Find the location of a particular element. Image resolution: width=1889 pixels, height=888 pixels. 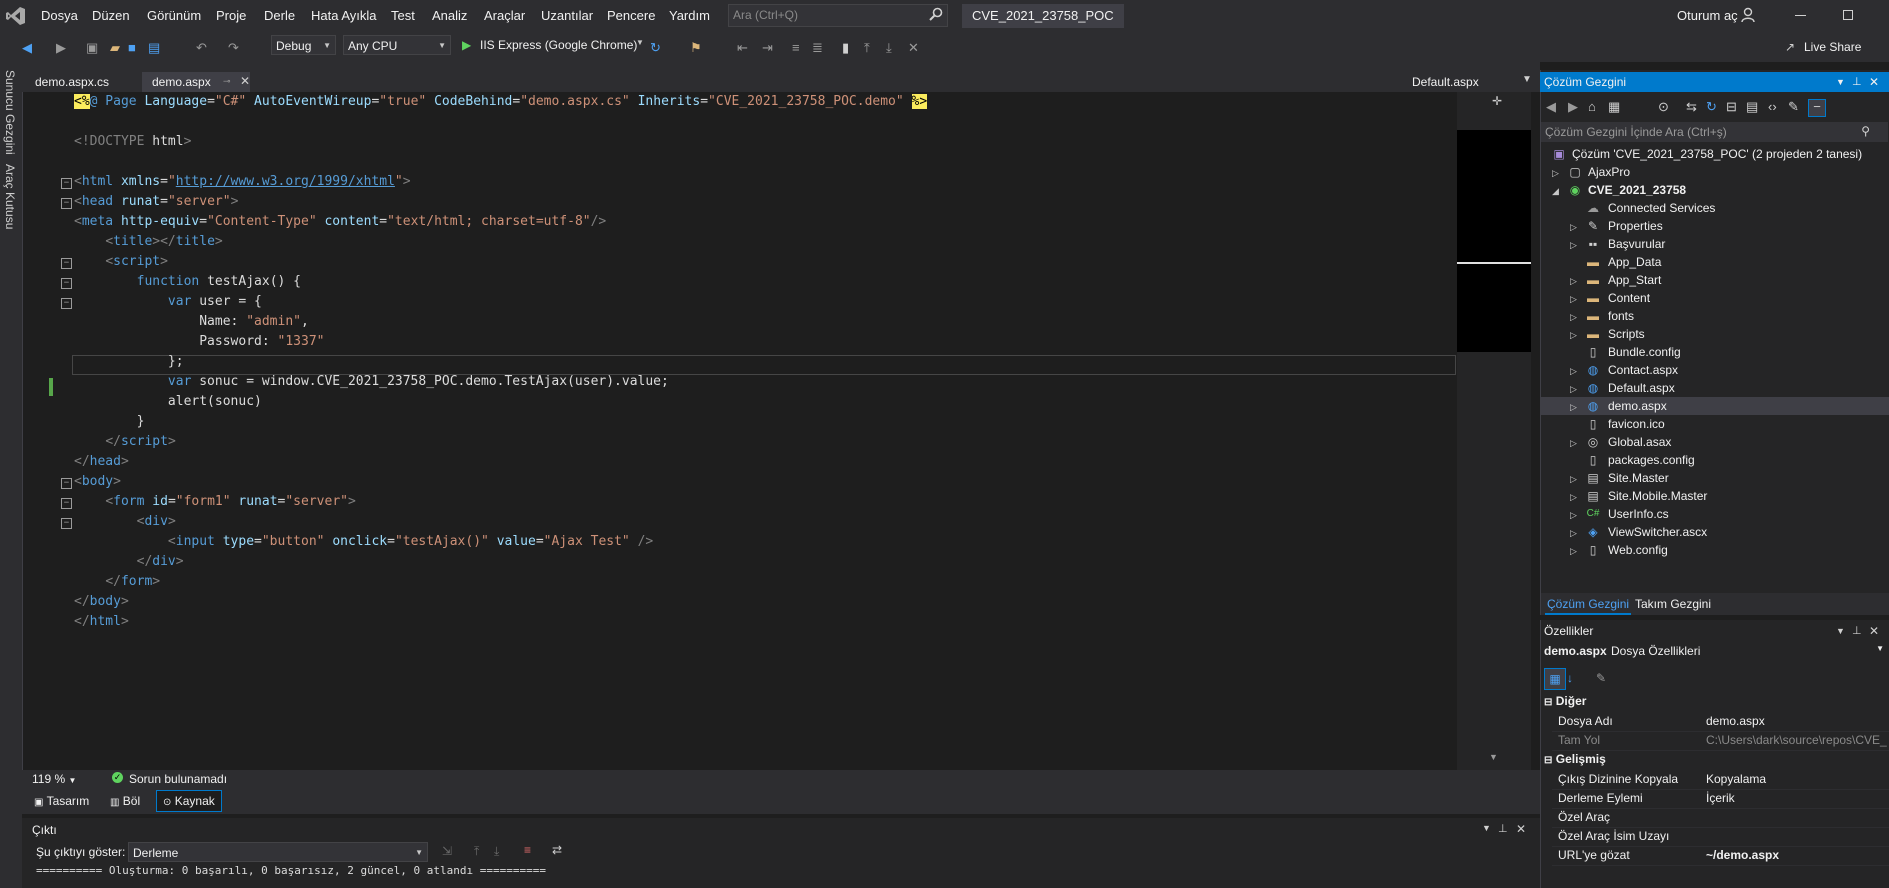

tree-item-web-config: ▷ ▯ Web.config is located at coordinates (1720, 550).